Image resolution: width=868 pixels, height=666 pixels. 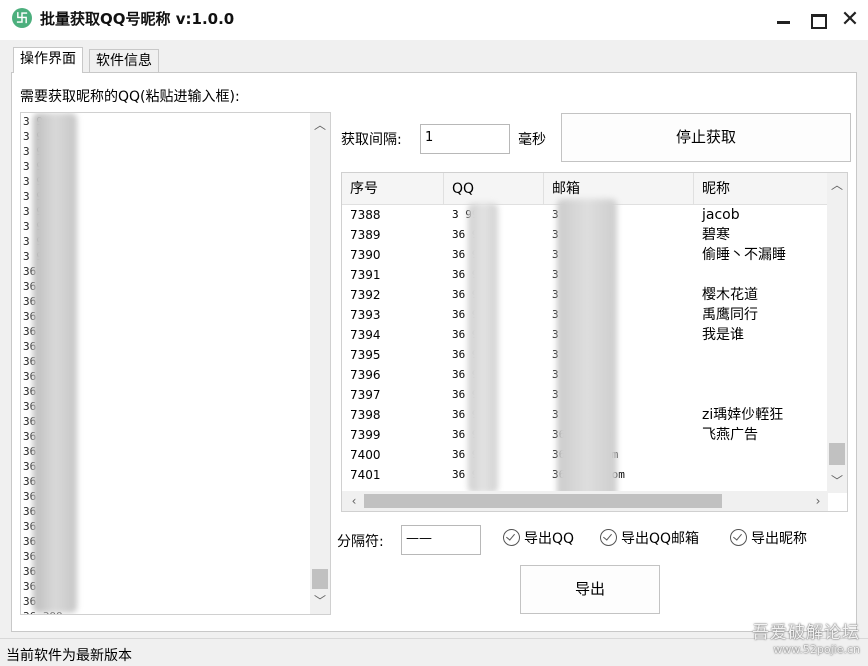 I want to click on status-bar: 当前软件为最新版本, so click(x=434, y=652).